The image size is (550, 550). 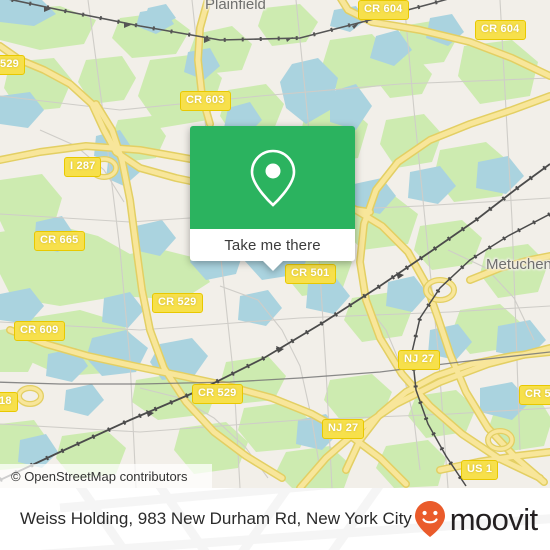 I want to click on road-shield-cr609: CR 609, so click(x=39, y=331).